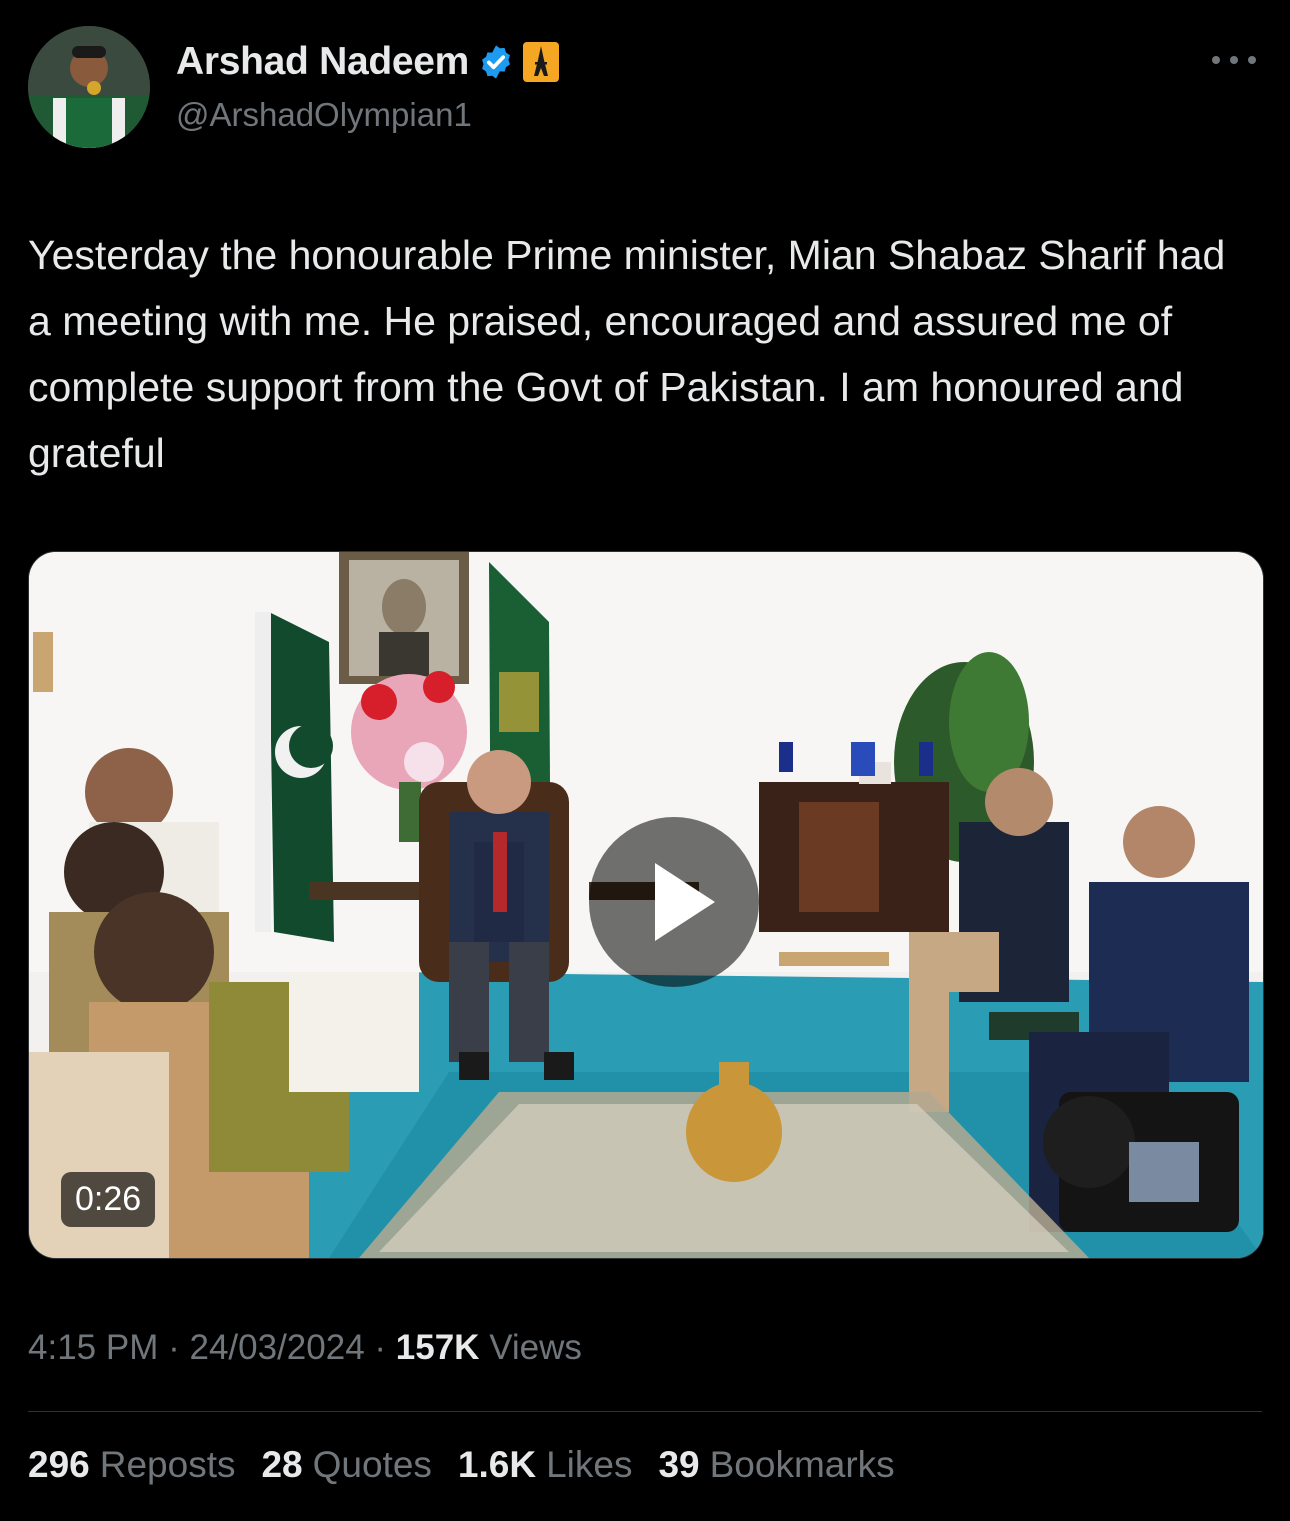 The height and width of the screenshot is (1521, 1290). Describe the element at coordinates (589, 1464) in the screenshot. I see `likes-label: Likes` at that location.